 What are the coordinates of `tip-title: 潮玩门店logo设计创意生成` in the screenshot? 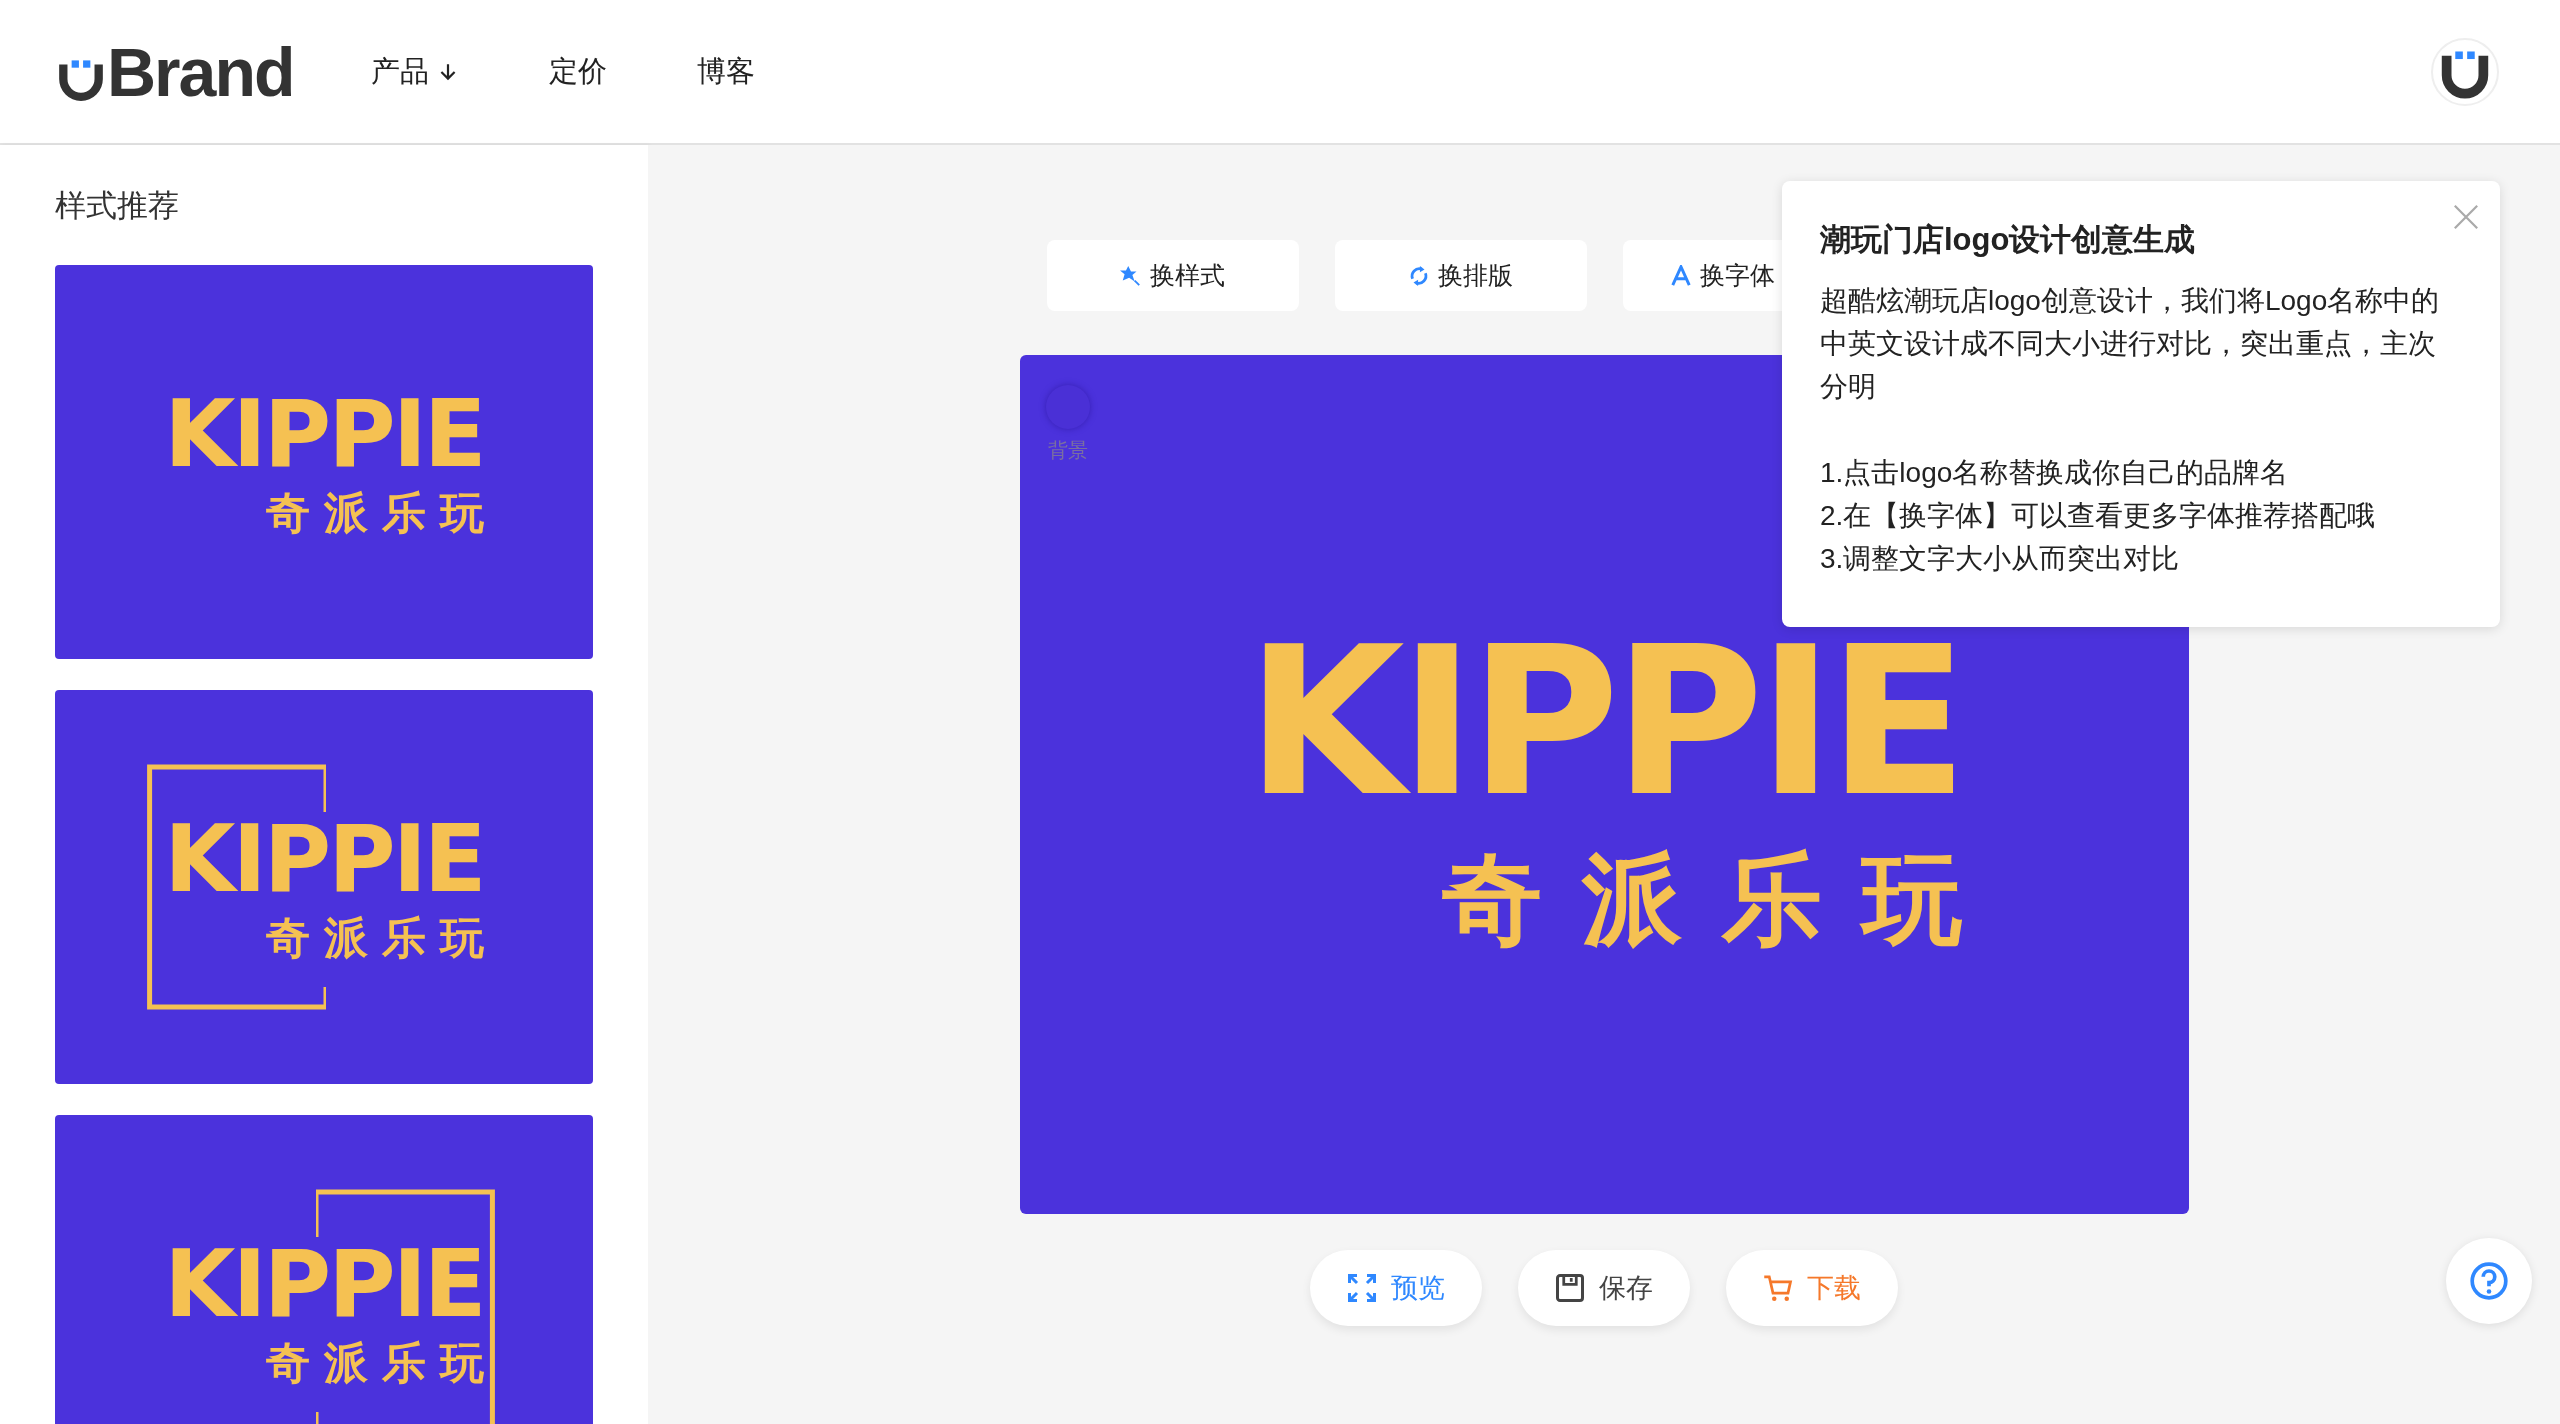 It's located at (2008, 240).